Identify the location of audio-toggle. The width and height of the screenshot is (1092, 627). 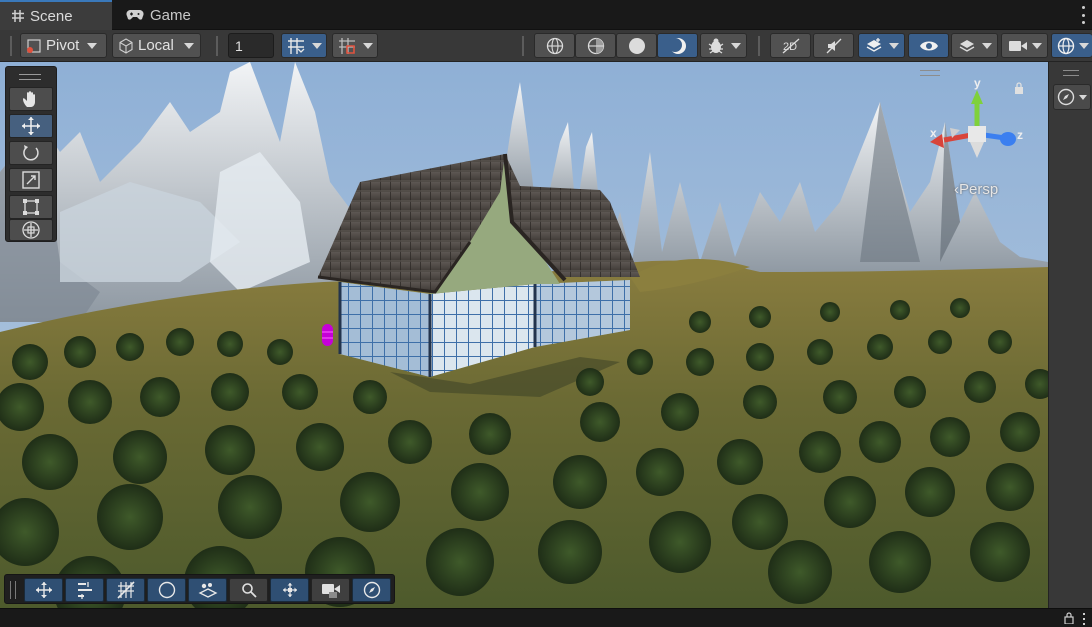
(833, 45).